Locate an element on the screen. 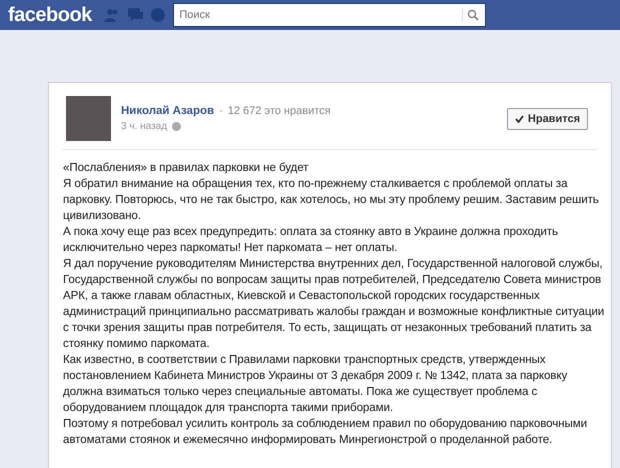  search-box: Поиск is located at coordinates (329, 15).